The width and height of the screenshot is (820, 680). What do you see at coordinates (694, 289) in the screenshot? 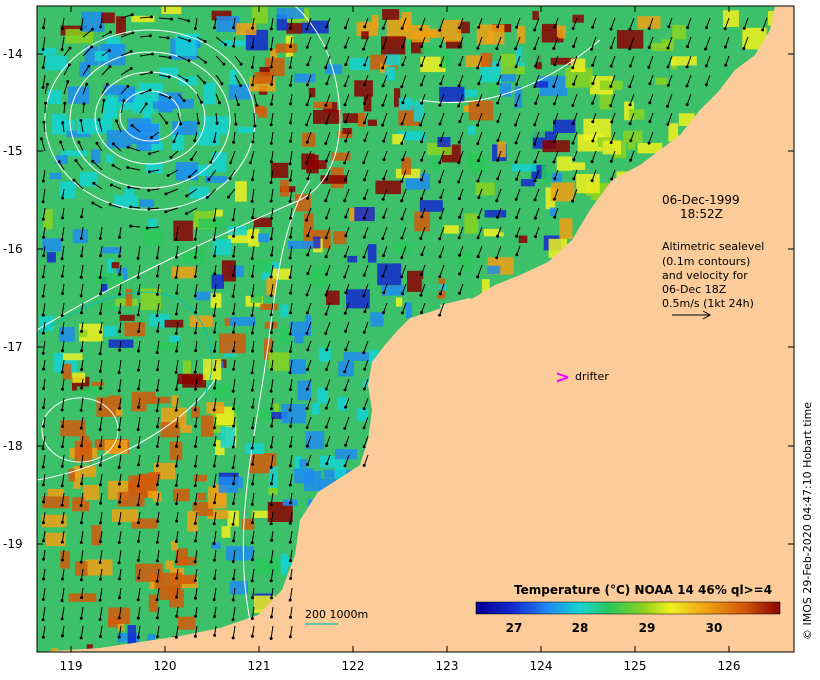
I see `legend-line-4: 06-Dec 18Z` at bounding box center [694, 289].